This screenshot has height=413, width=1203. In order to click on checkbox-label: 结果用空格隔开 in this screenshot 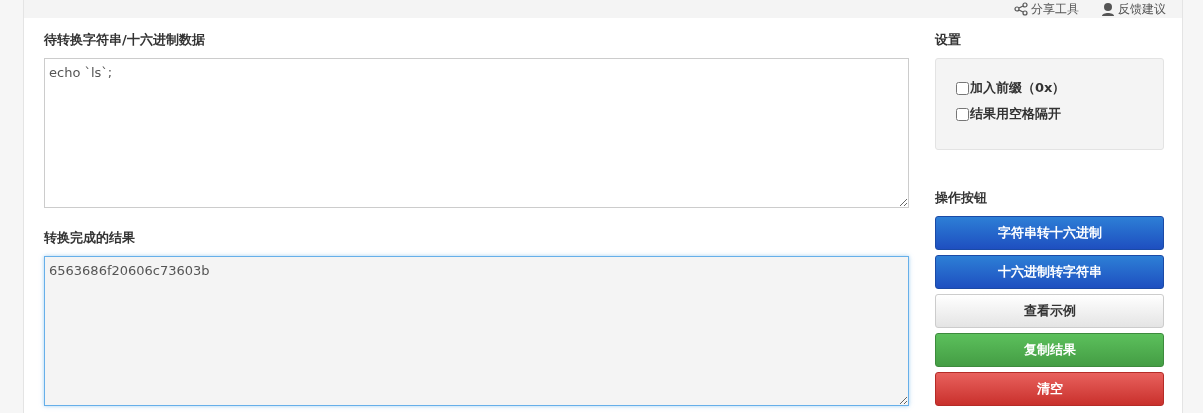, I will do `click(1015, 114)`.